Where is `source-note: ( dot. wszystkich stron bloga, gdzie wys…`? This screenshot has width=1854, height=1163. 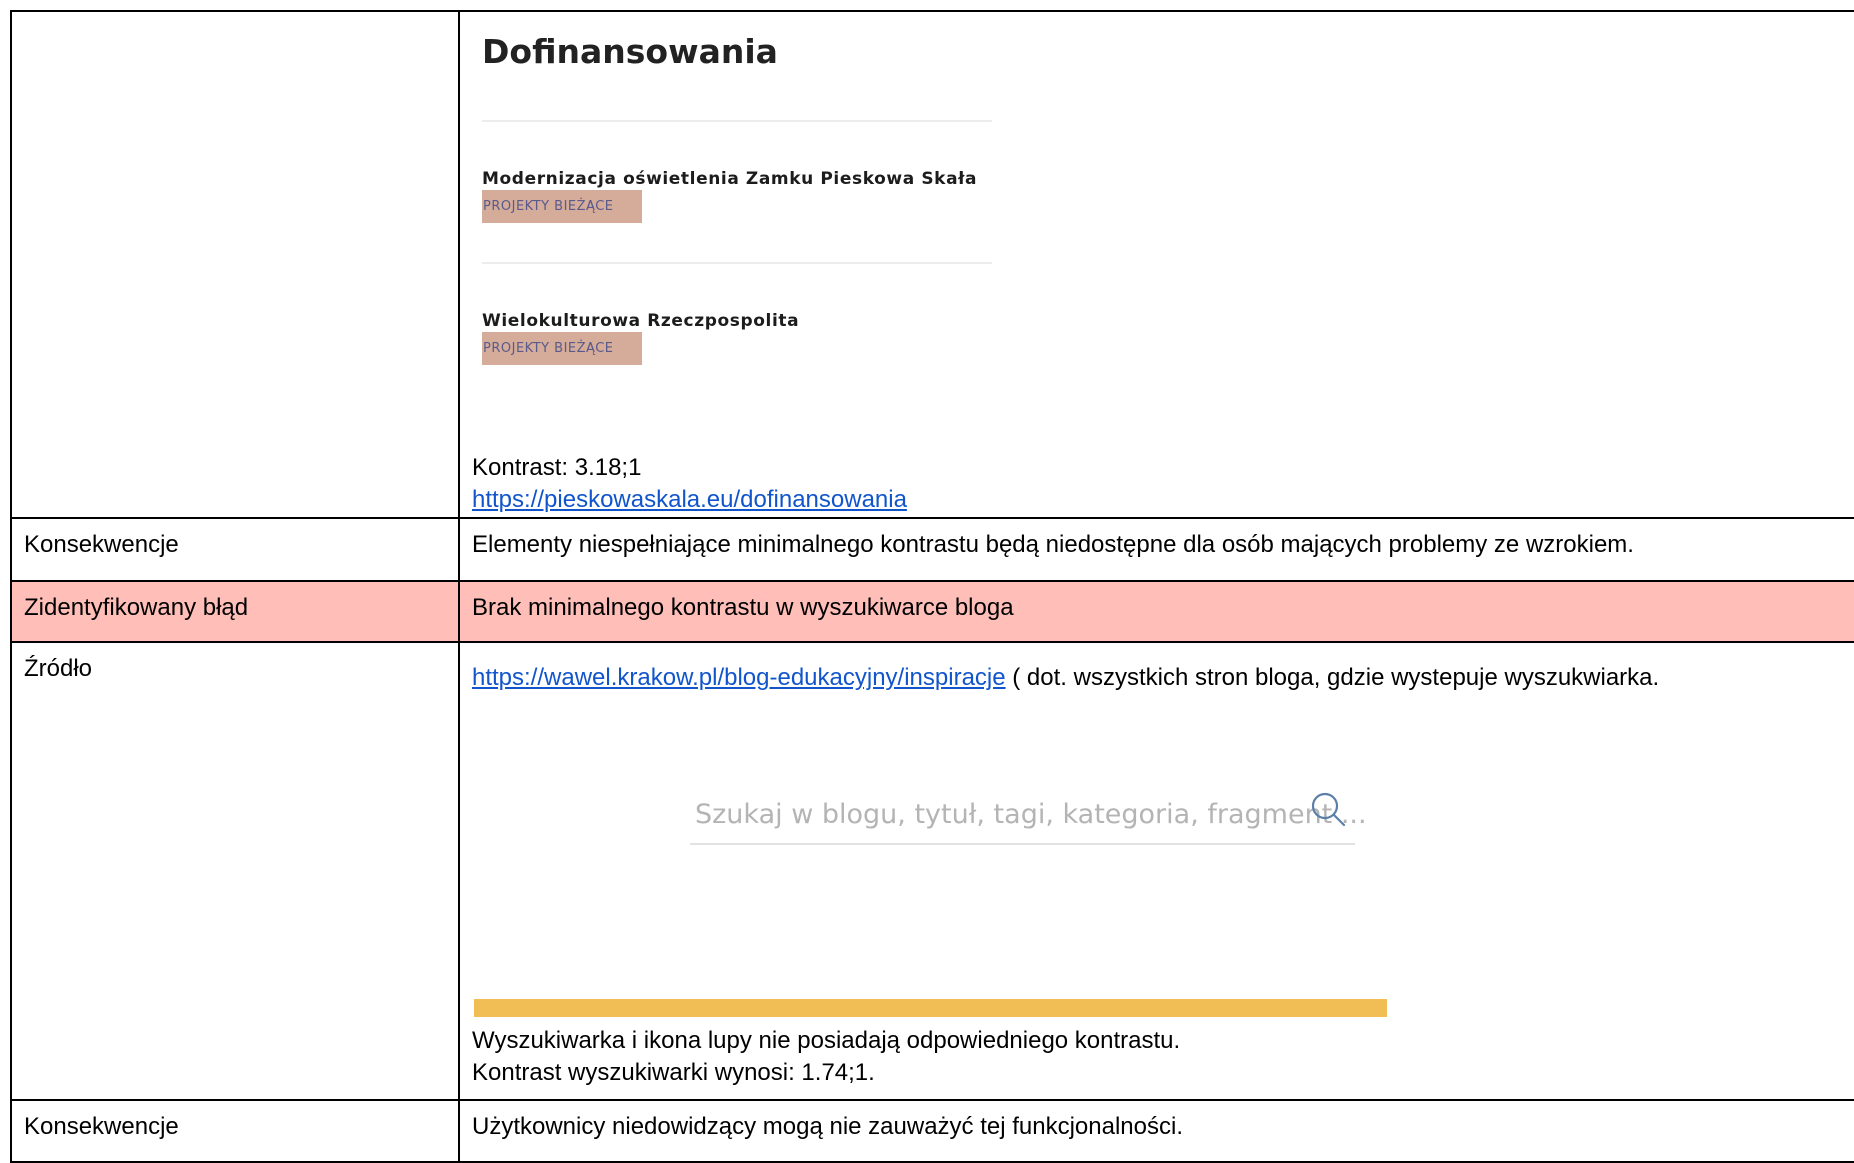 source-note: ( dot. wszystkich stron bloga, gdzie wys… is located at coordinates (1332, 677).